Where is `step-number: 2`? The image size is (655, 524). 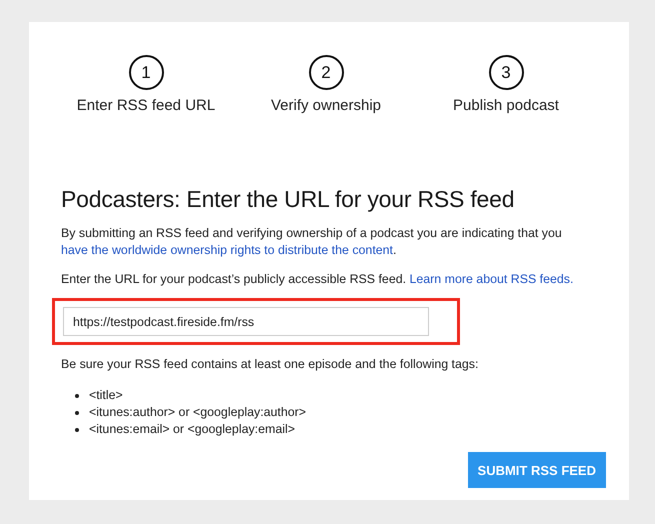
step-number: 2 is located at coordinates (326, 72).